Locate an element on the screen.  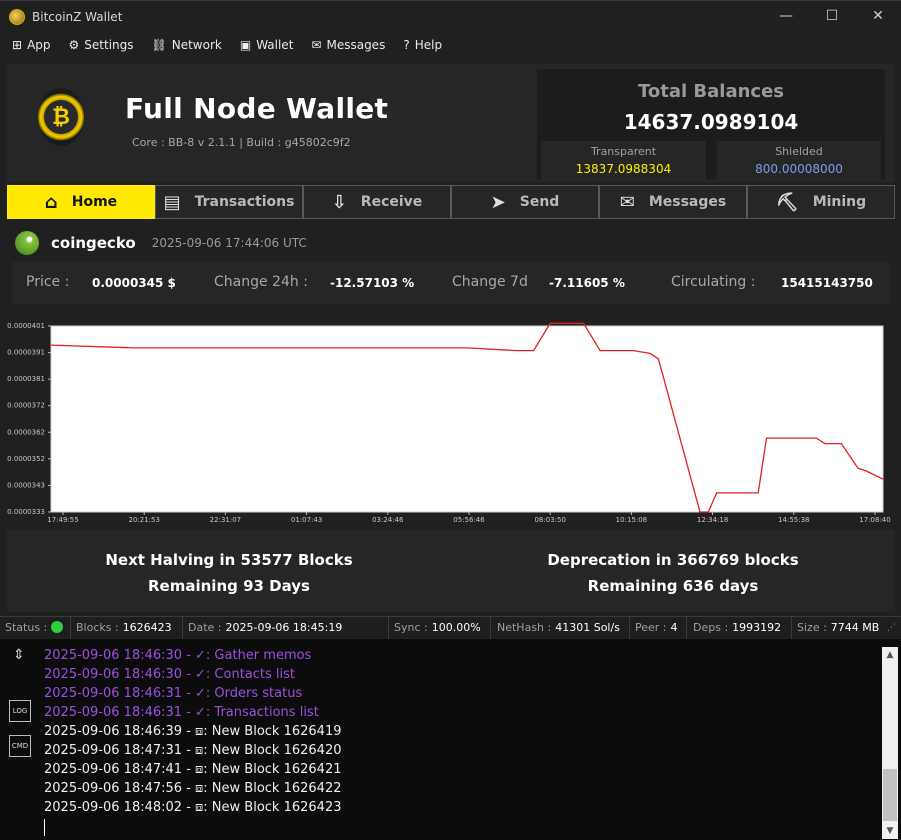
menu-help: ? Help is located at coordinates (422, 45).